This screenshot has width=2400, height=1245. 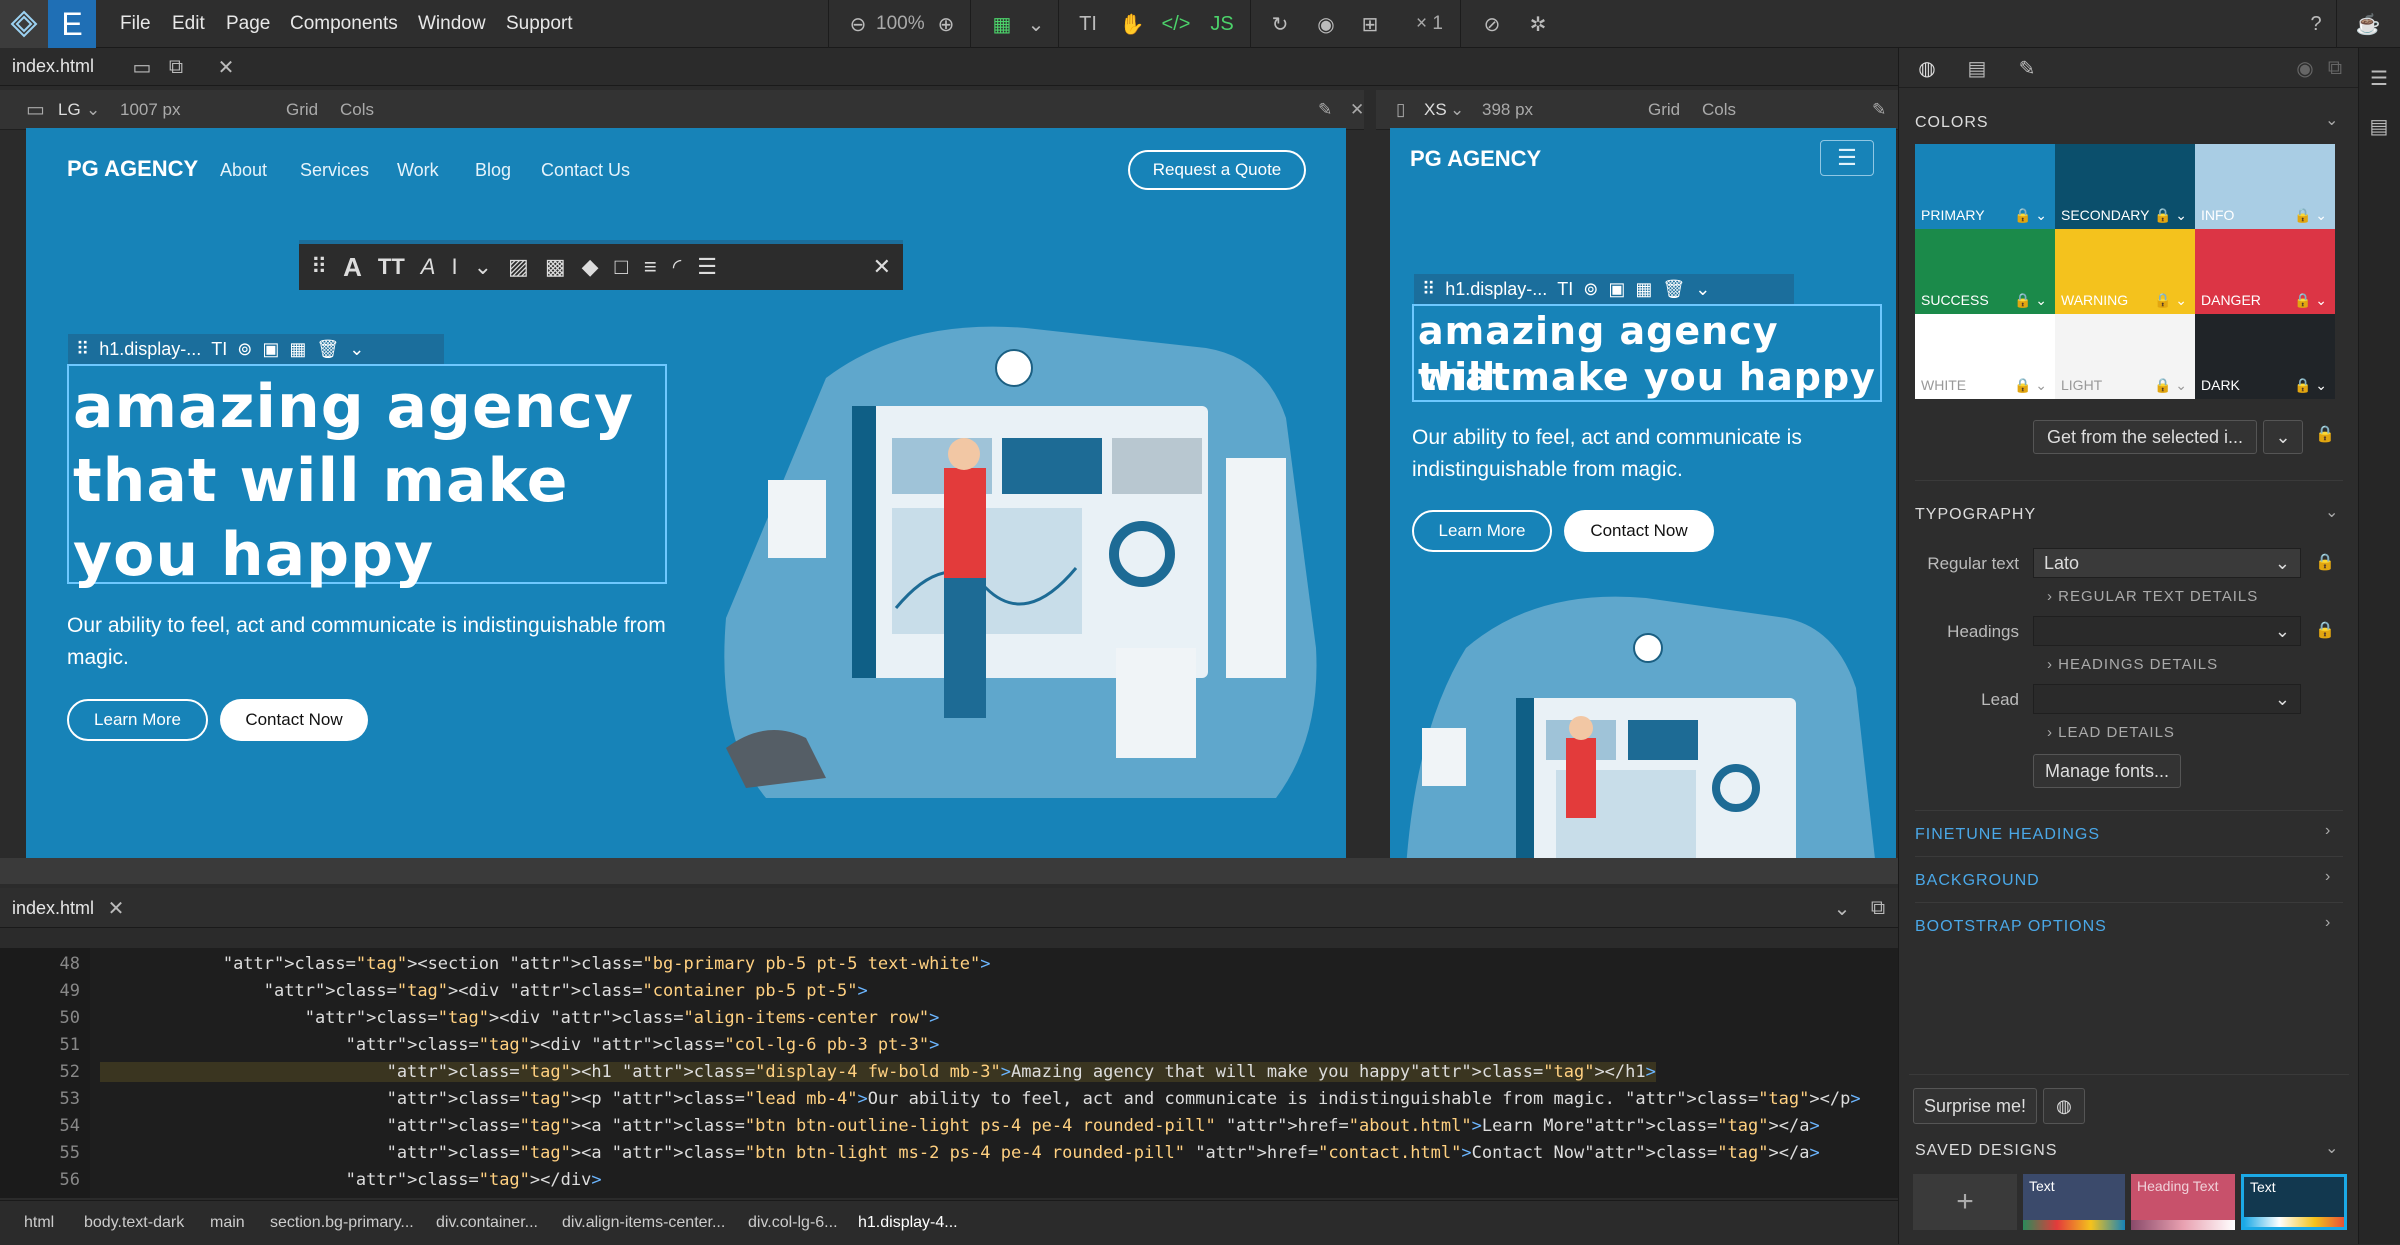 I want to click on hide-icon: ⊘, so click(x=1492, y=24).